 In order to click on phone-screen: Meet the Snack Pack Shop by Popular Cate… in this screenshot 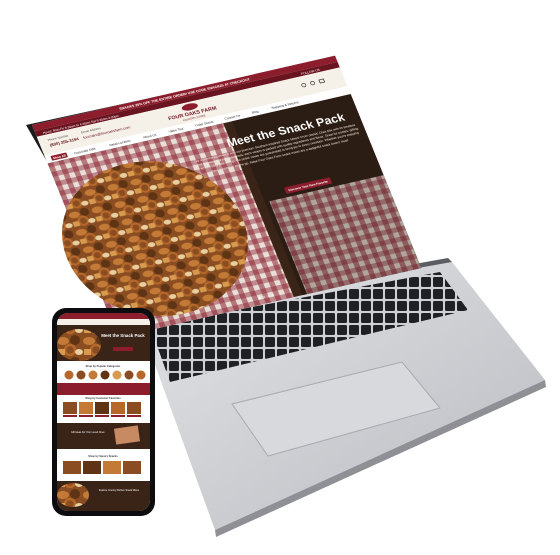, I will do `click(103, 412)`.